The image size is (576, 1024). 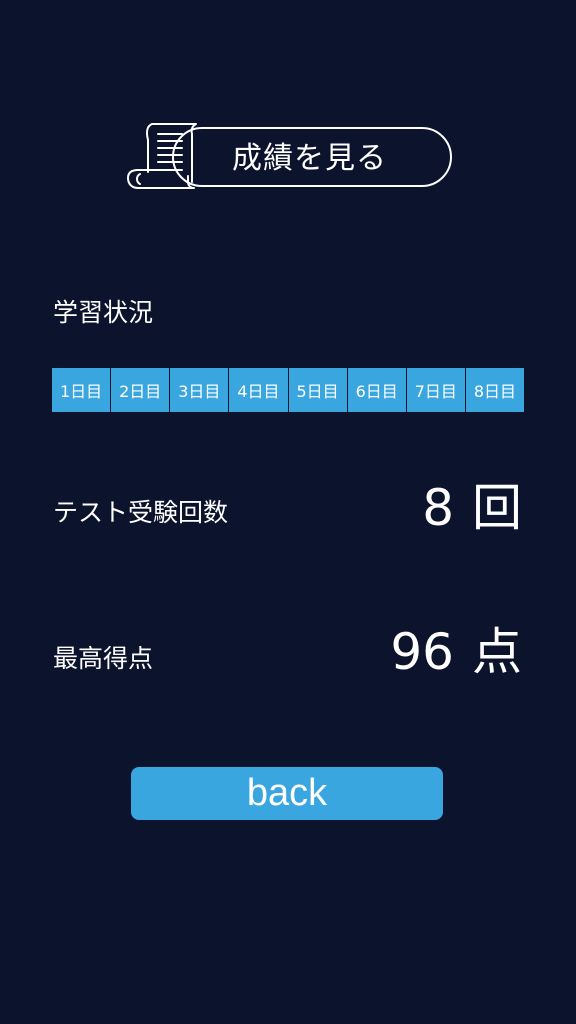 I want to click on day-cell-4: 4日目, so click(x=258, y=390).